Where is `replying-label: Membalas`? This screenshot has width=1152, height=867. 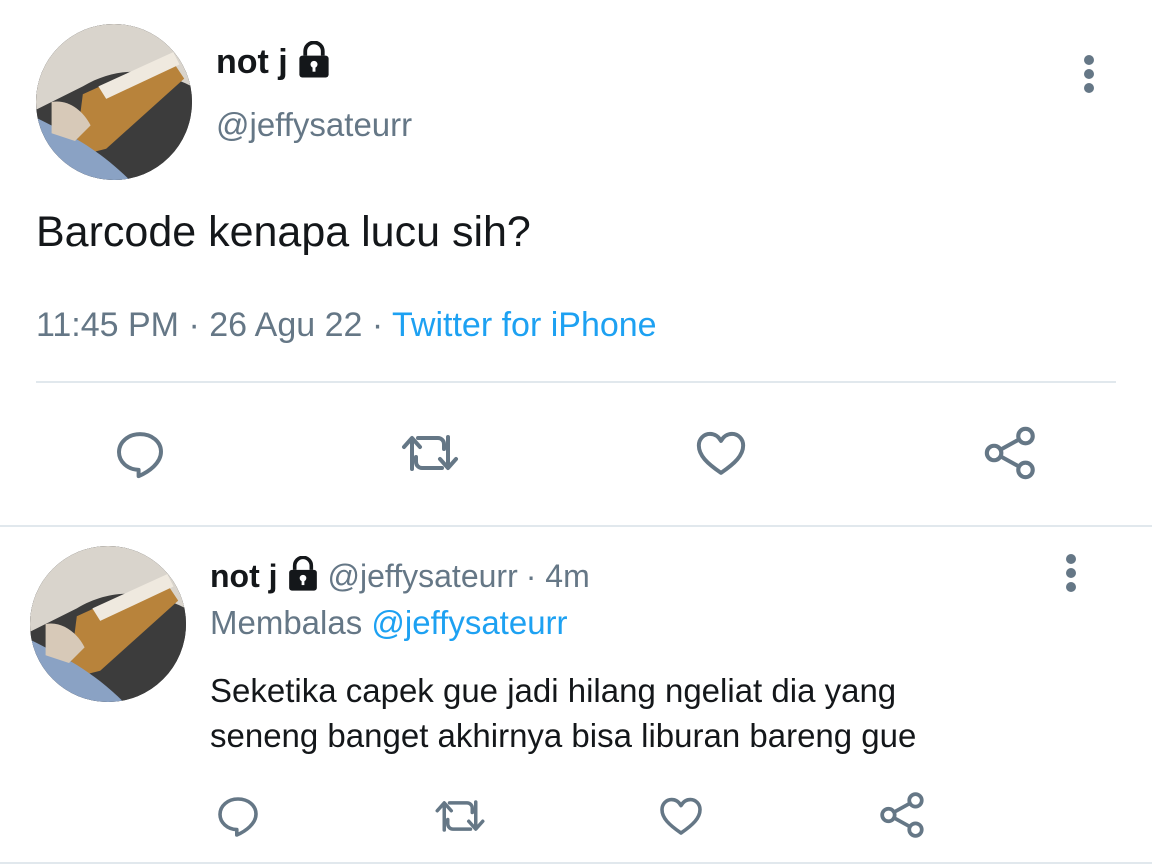
replying-label: Membalas is located at coordinates (286, 622).